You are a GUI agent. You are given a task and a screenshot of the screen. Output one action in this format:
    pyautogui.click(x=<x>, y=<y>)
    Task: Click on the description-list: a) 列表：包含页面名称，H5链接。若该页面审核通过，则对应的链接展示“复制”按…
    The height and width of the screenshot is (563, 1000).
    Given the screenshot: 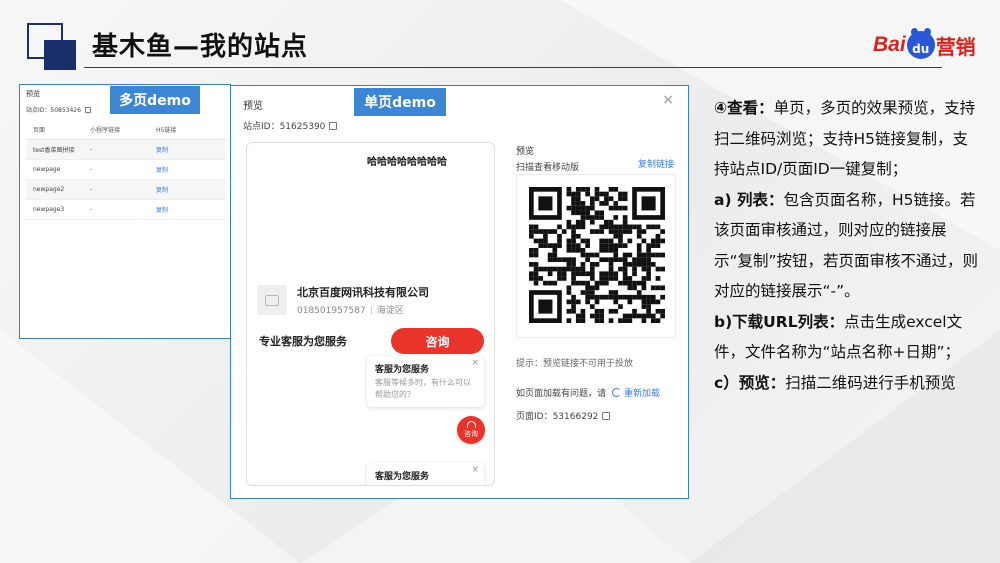 What is the action you would take?
    pyautogui.click(x=848, y=246)
    